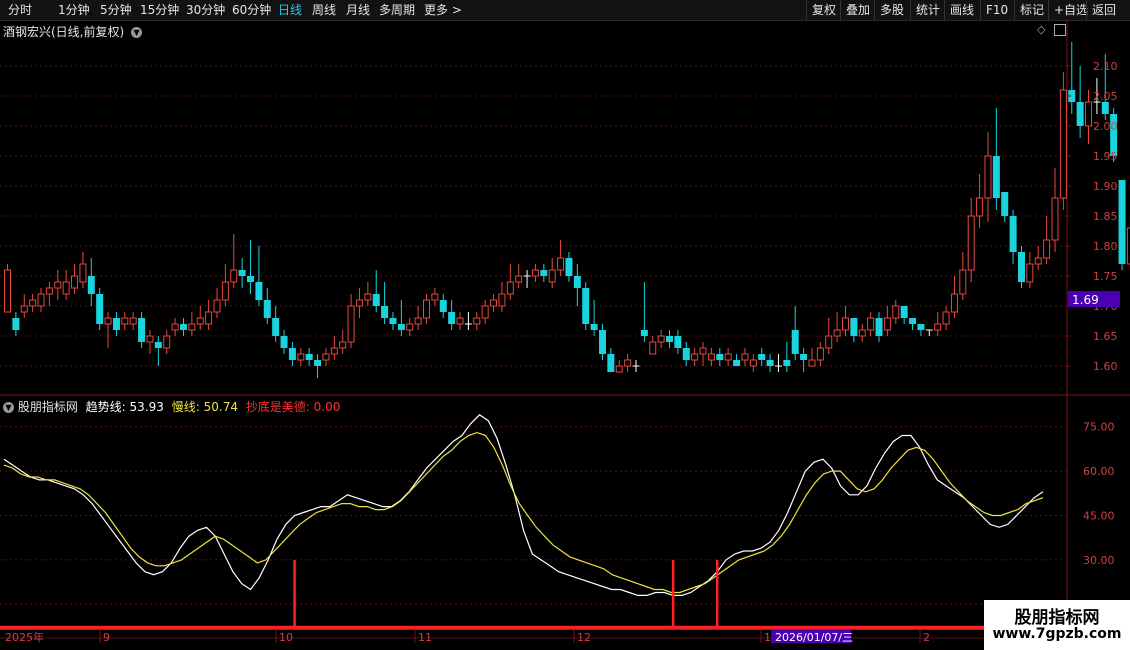  I want to click on tab-monthly: 月线, so click(358, 10).